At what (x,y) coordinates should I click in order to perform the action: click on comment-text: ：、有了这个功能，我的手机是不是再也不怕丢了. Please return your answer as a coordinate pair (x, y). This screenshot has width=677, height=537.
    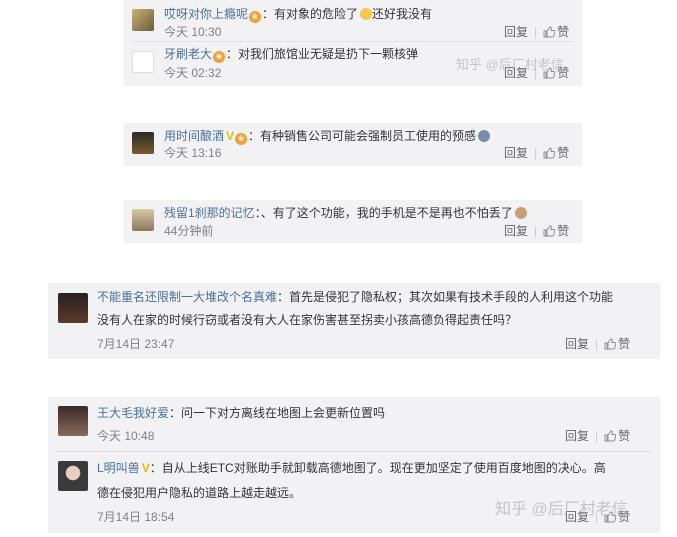
    Looking at the image, I should click on (383, 213).